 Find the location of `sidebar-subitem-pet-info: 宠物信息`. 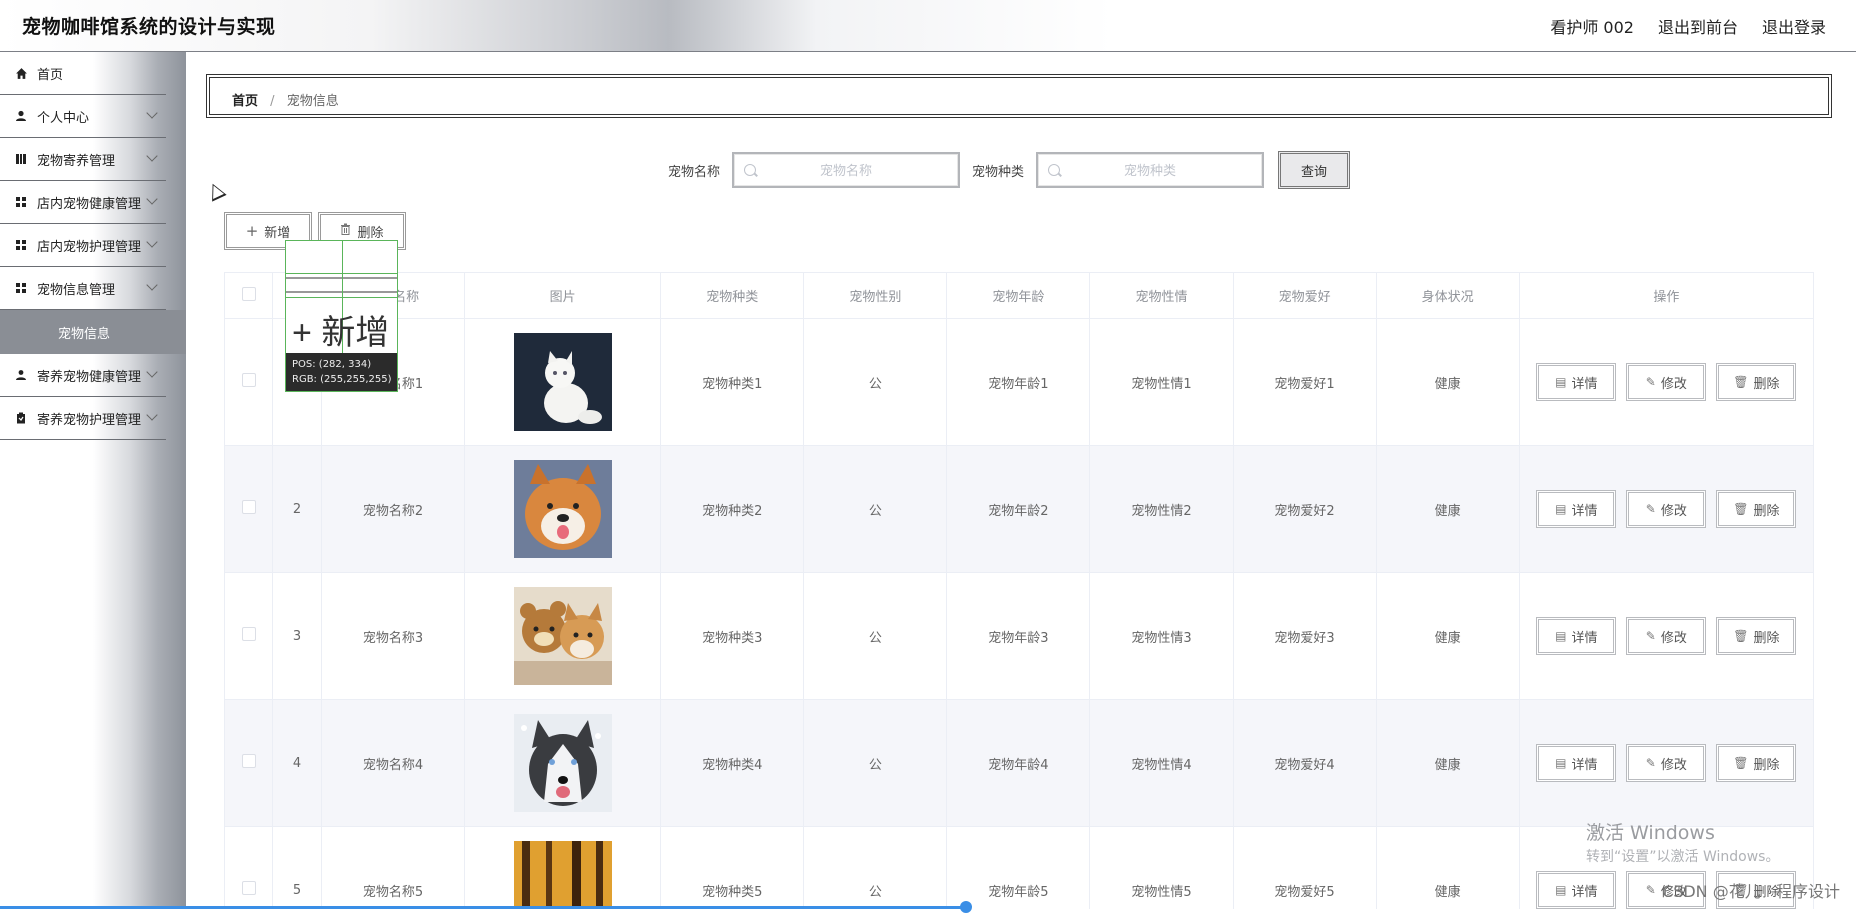

sidebar-subitem-pet-info: 宠物信息 is located at coordinates (93, 332).